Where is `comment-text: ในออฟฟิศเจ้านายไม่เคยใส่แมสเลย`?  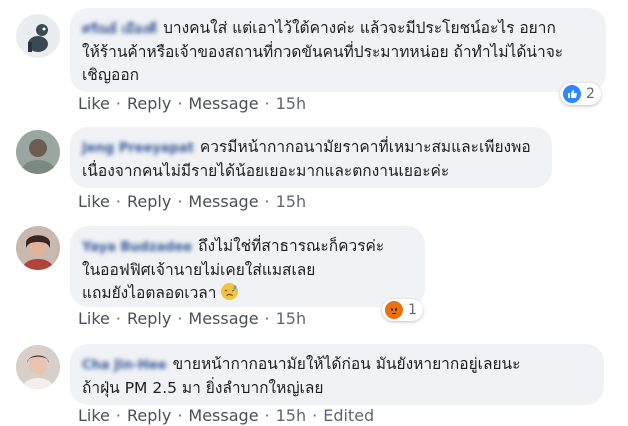 comment-text: ในออฟฟิศเจ้านายไม่เคยใส่แมสเลย is located at coordinates (199, 270).